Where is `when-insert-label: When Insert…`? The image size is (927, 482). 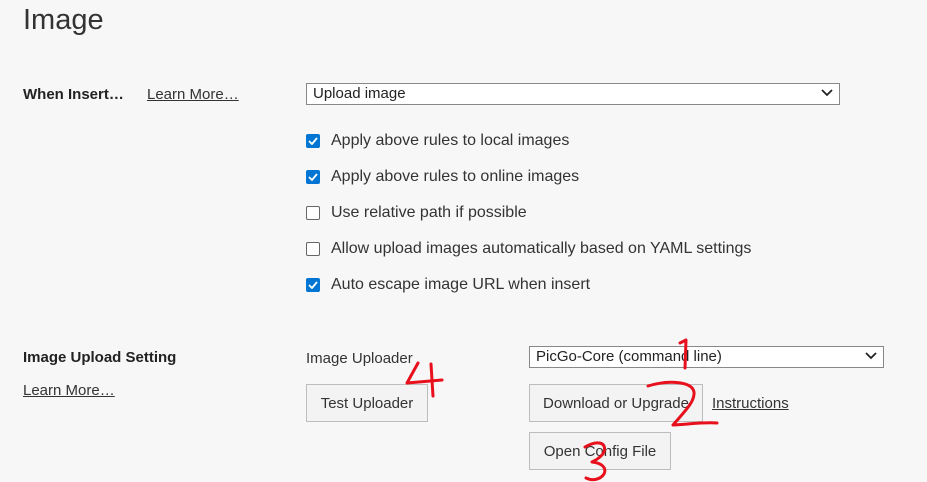 when-insert-label: When Insert… is located at coordinates (73, 94).